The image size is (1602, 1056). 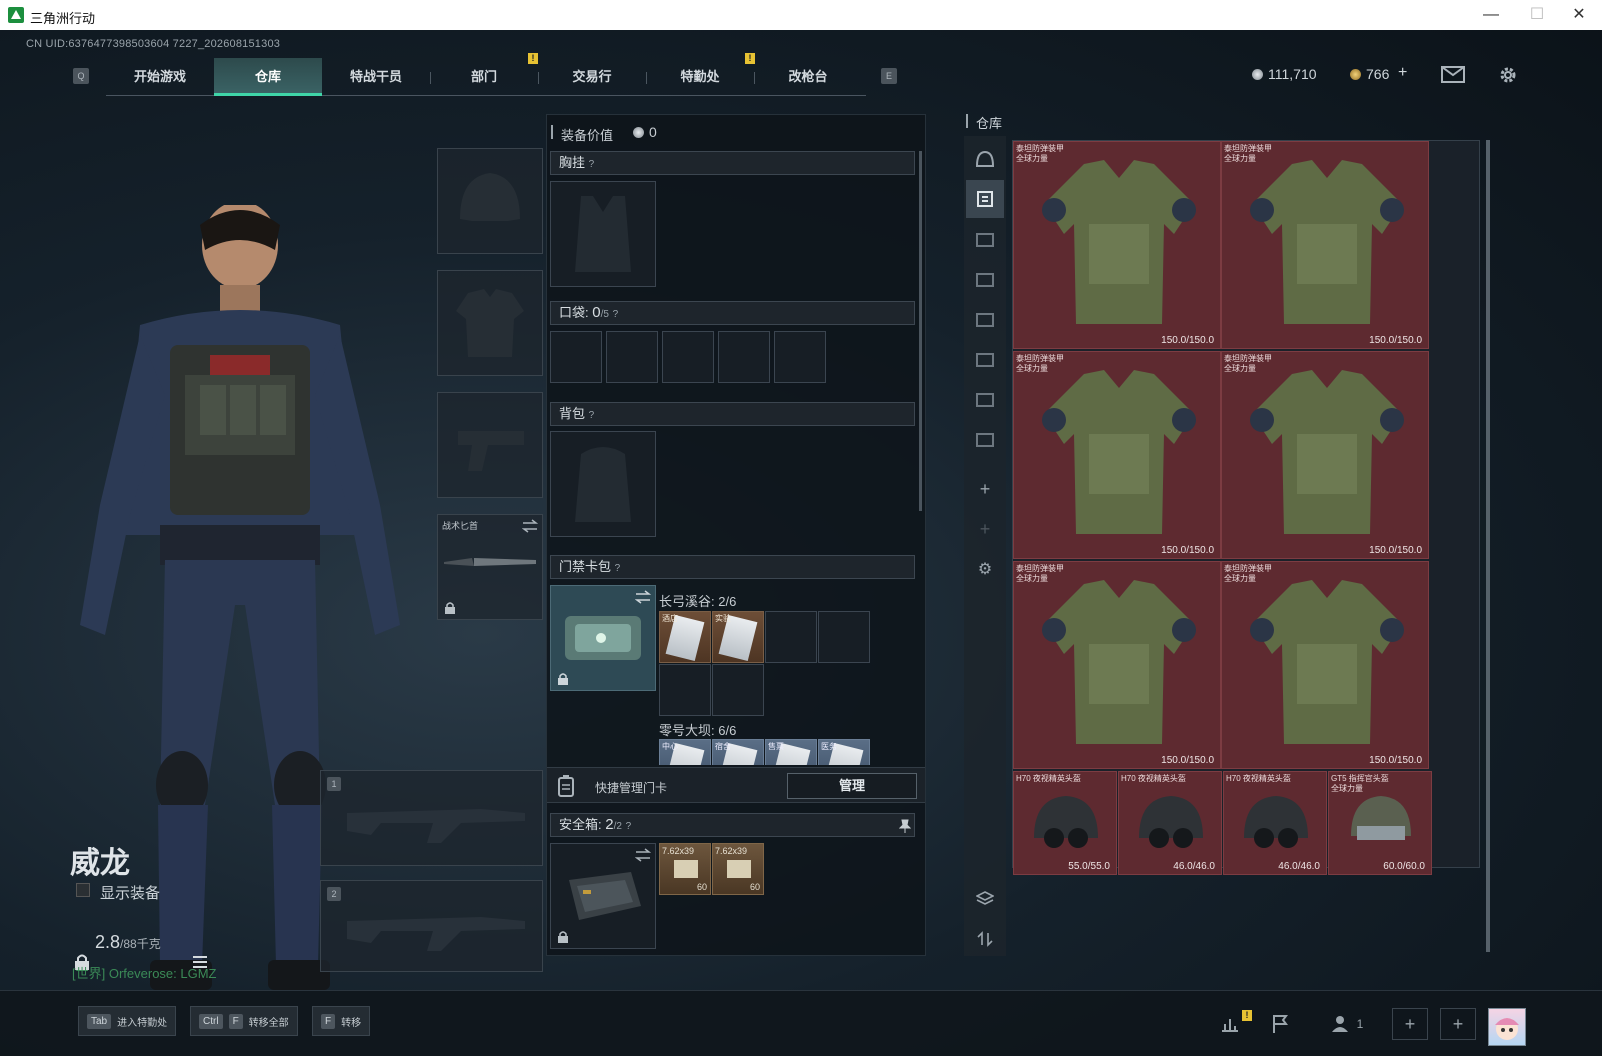 I want to click on avatar, so click(x=1507, y=1027).